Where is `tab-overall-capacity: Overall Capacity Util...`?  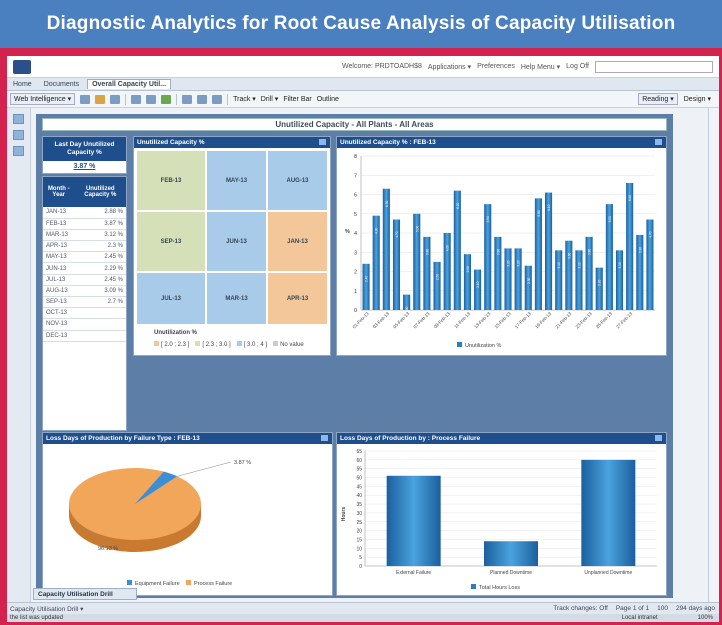 tab-overall-capacity: Overall Capacity Util... is located at coordinates (129, 84).